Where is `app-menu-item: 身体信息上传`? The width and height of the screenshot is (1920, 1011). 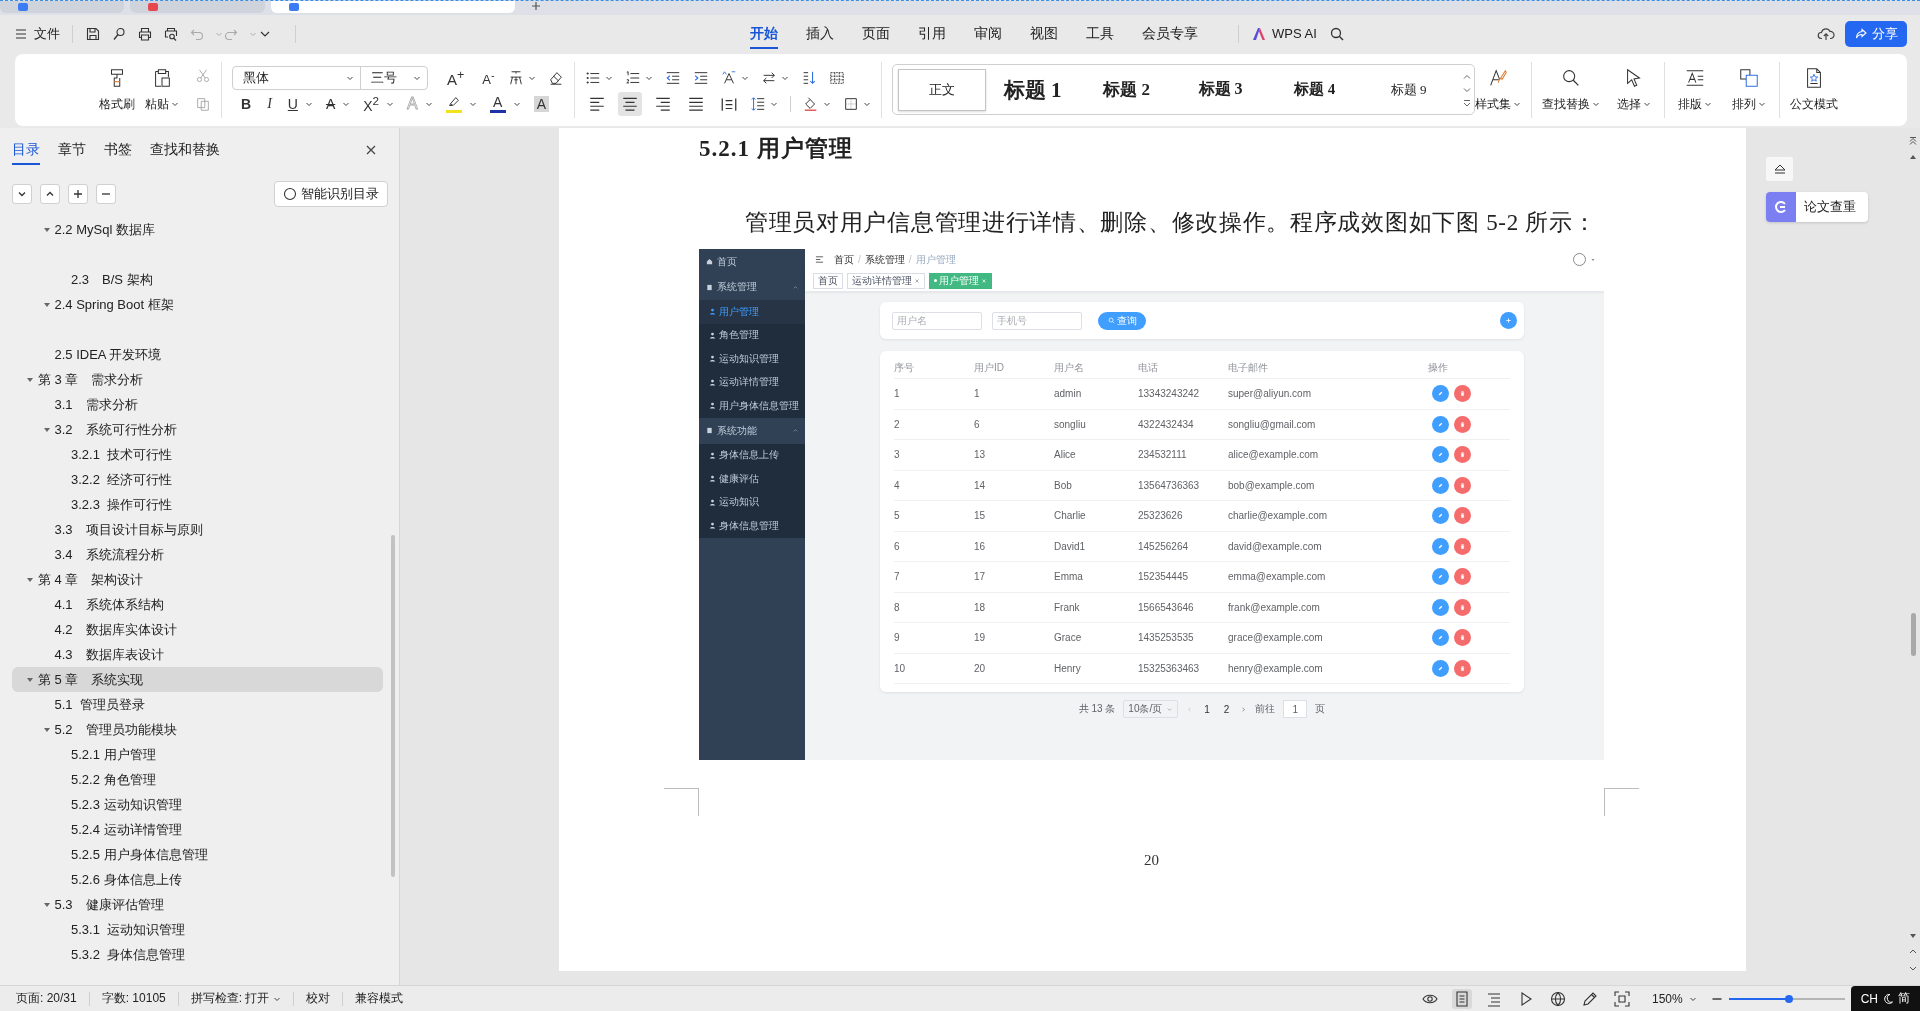 app-menu-item: 身体信息上传 is located at coordinates (752, 455).